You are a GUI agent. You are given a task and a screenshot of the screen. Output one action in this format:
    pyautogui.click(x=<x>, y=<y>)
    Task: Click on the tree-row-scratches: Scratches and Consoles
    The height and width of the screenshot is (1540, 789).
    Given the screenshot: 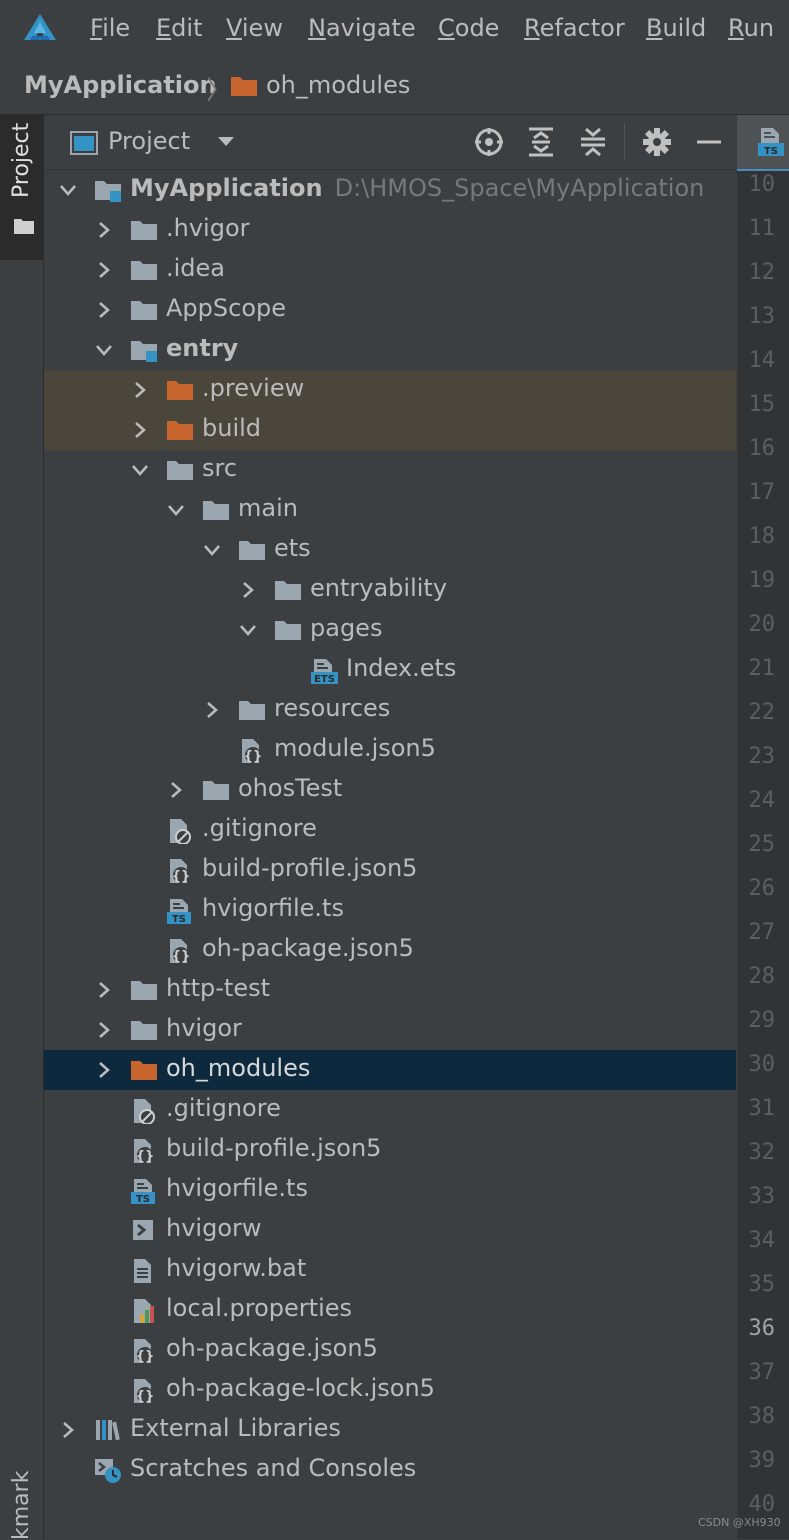 What is the action you would take?
    pyautogui.click(x=390, y=1470)
    